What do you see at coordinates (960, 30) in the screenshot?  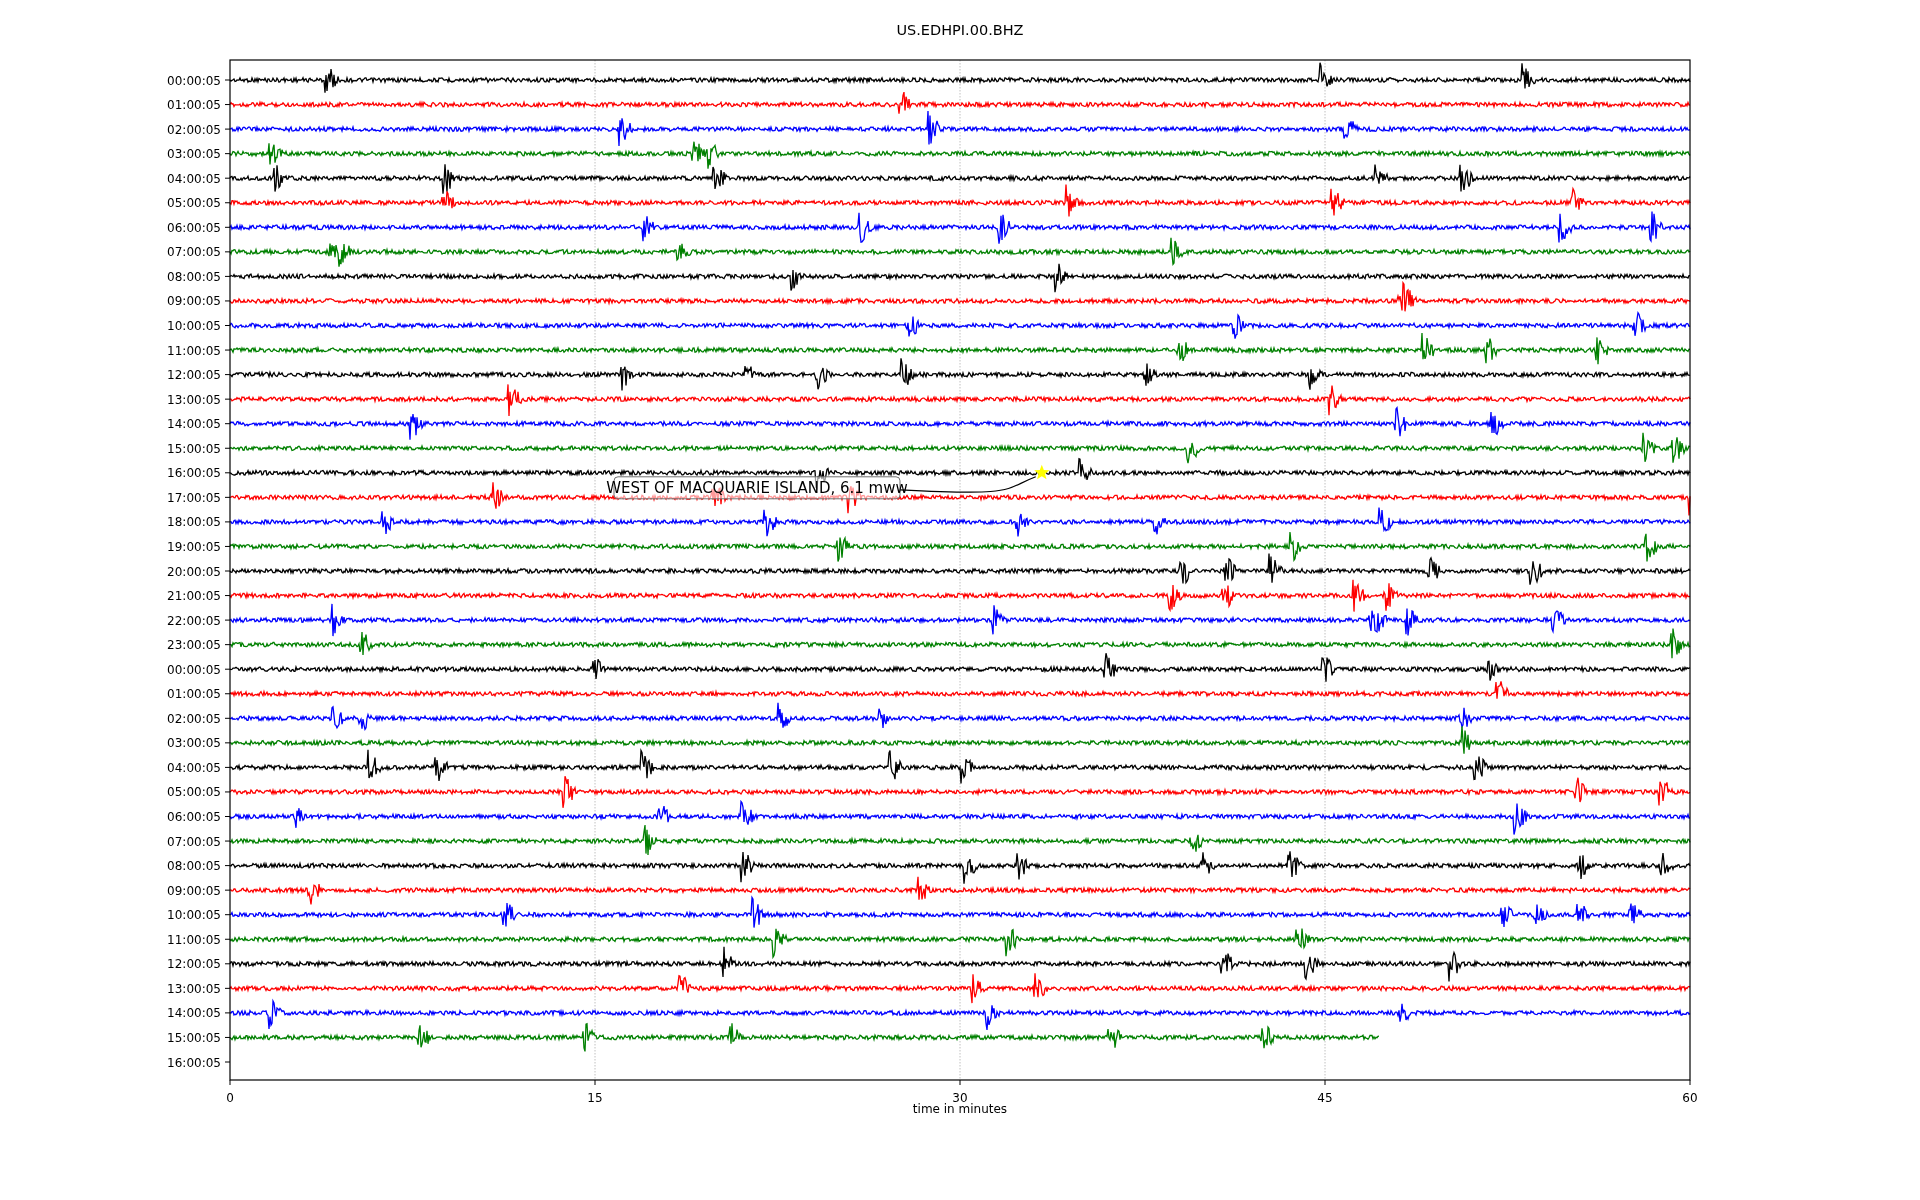 I see `chart-title: US.EDHPI.00.BHZ` at bounding box center [960, 30].